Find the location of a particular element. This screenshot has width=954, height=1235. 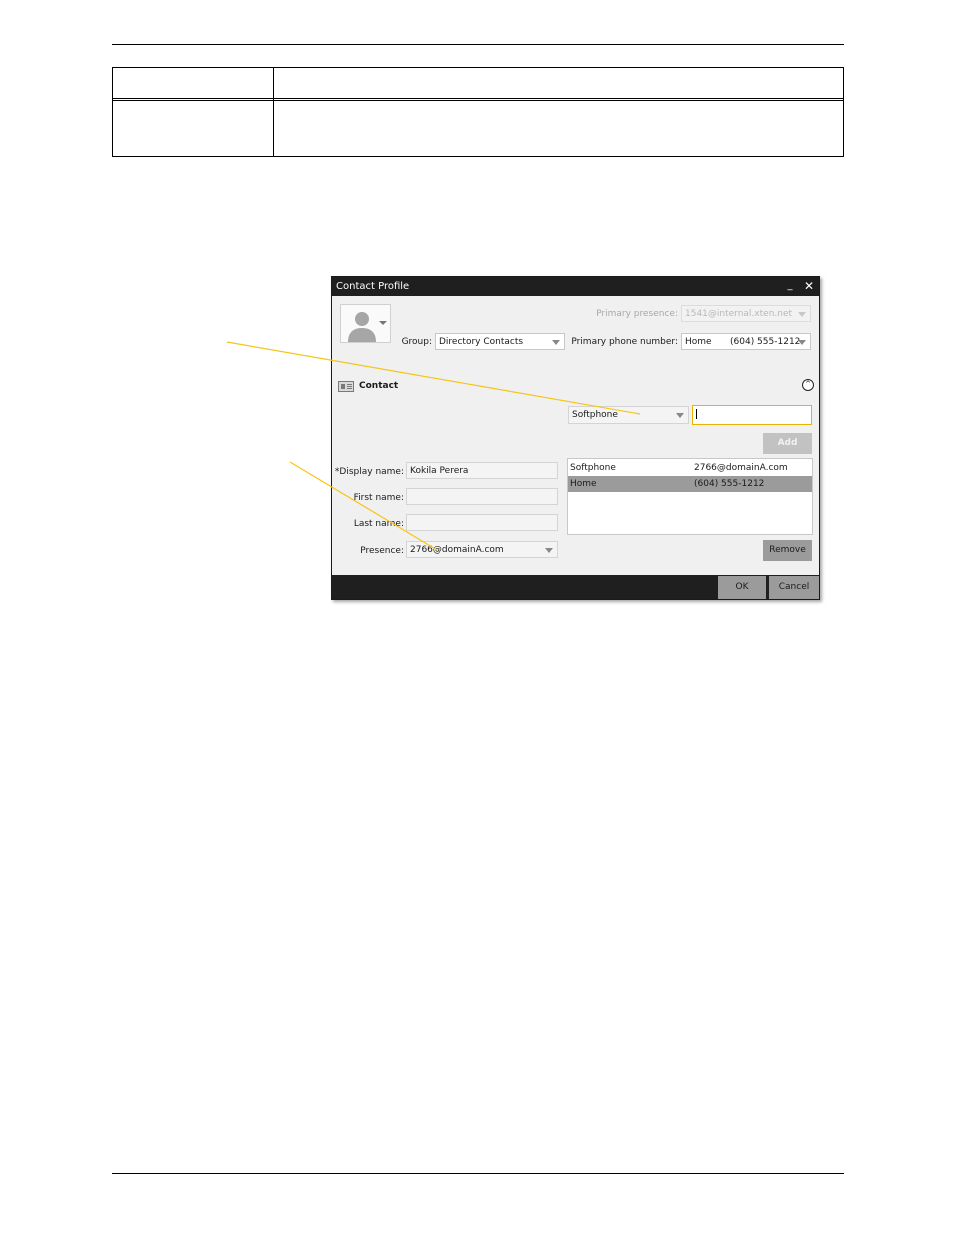

ok-button: OK is located at coordinates (742, 587).